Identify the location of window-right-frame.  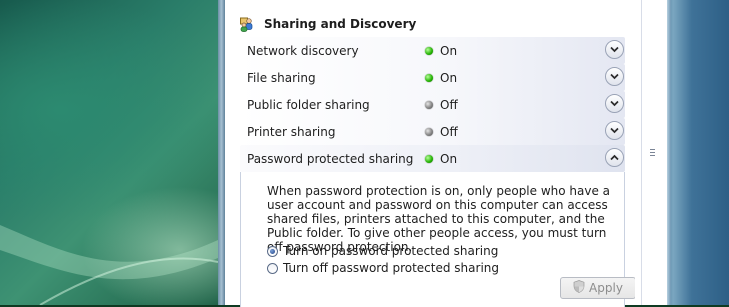
(698, 152).